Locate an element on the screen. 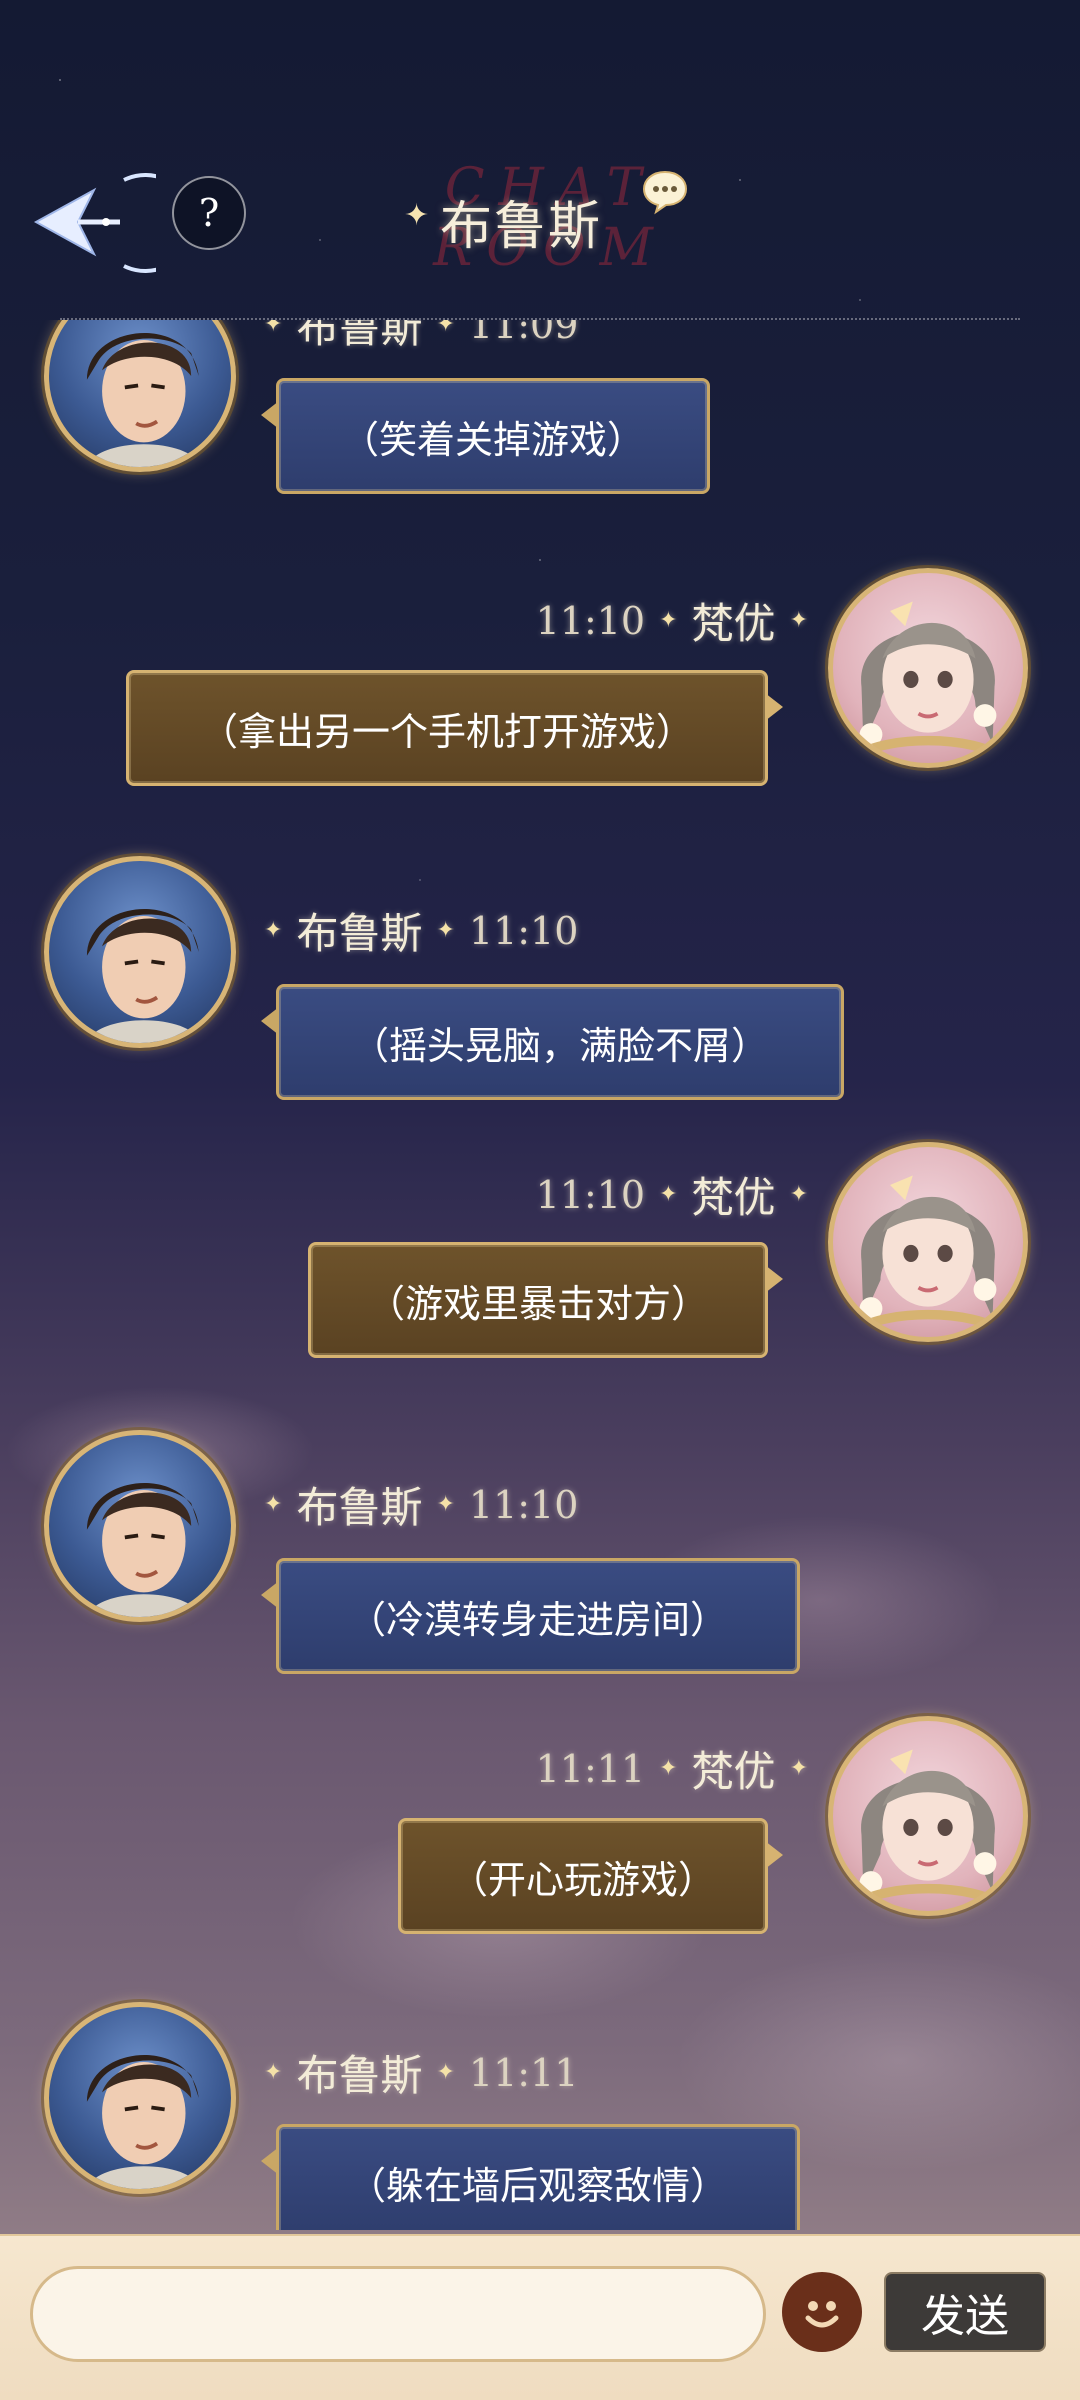  message-bubble: （冷漠转身走进房间） is located at coordinates (530, 1616).